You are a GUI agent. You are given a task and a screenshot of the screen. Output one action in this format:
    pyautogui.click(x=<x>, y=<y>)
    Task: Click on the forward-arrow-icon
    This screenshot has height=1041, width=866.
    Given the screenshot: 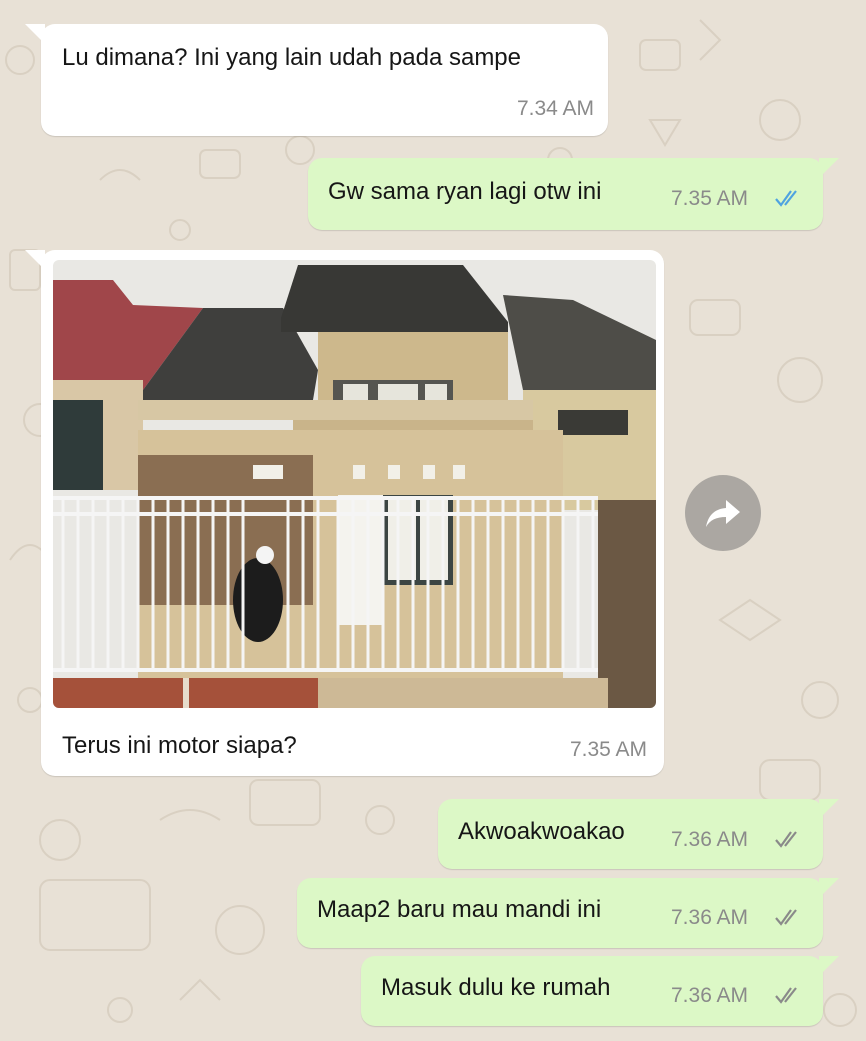 What is the action you would take?
    pyautogui.click(x=723, y=513)
    